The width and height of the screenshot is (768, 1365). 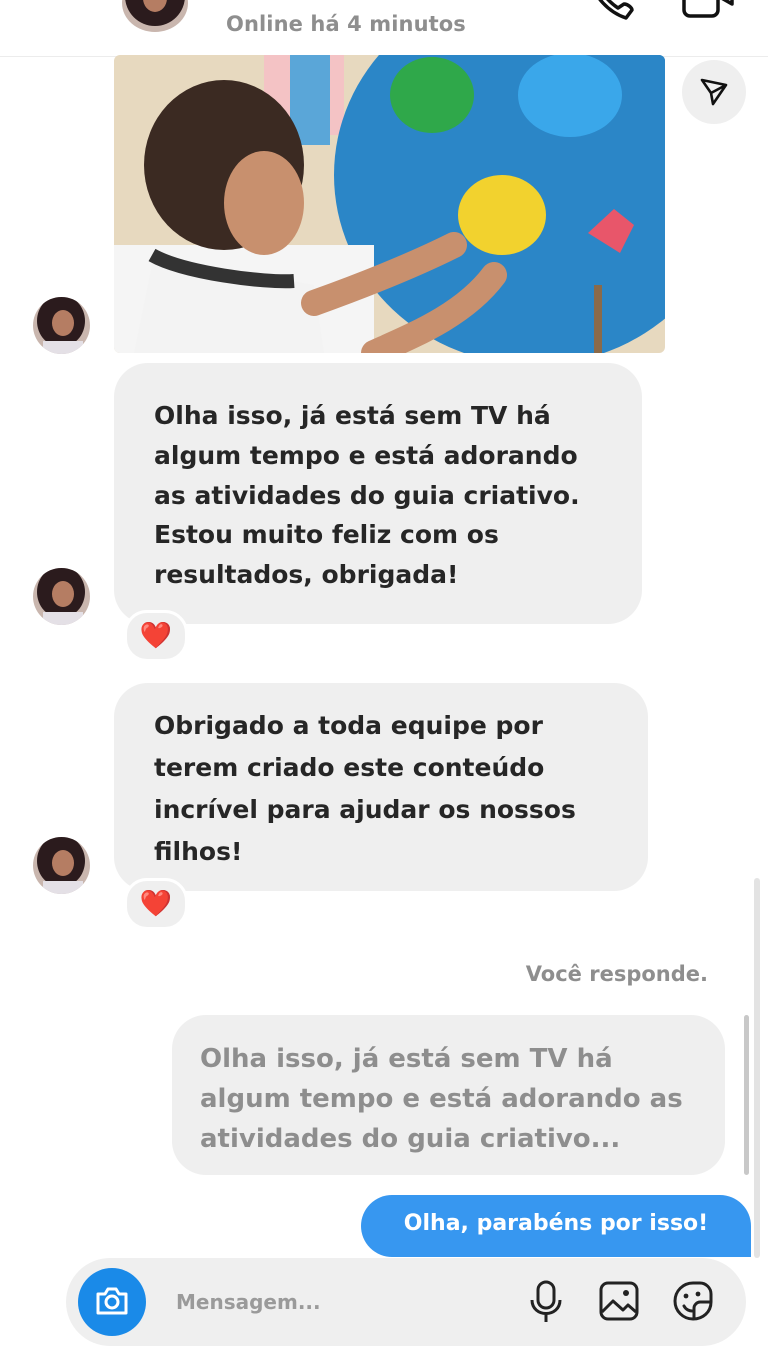 What do you see at coordinates (556, 1226) in the screenshot?
I see `message-bubble-sent: Olha, parabéns por isso!` at bounding box center [556, 1226].